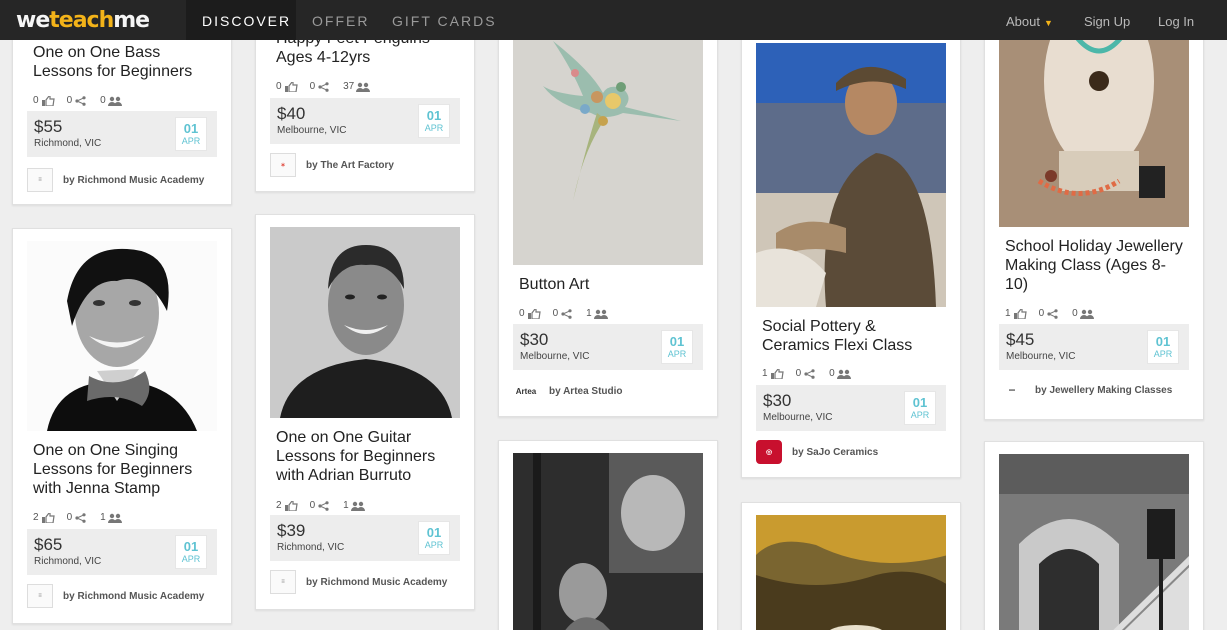  What do you see at coordinates (291, 530) in the screenshot?
I see `price: $39` at bounding box center [291, 530].